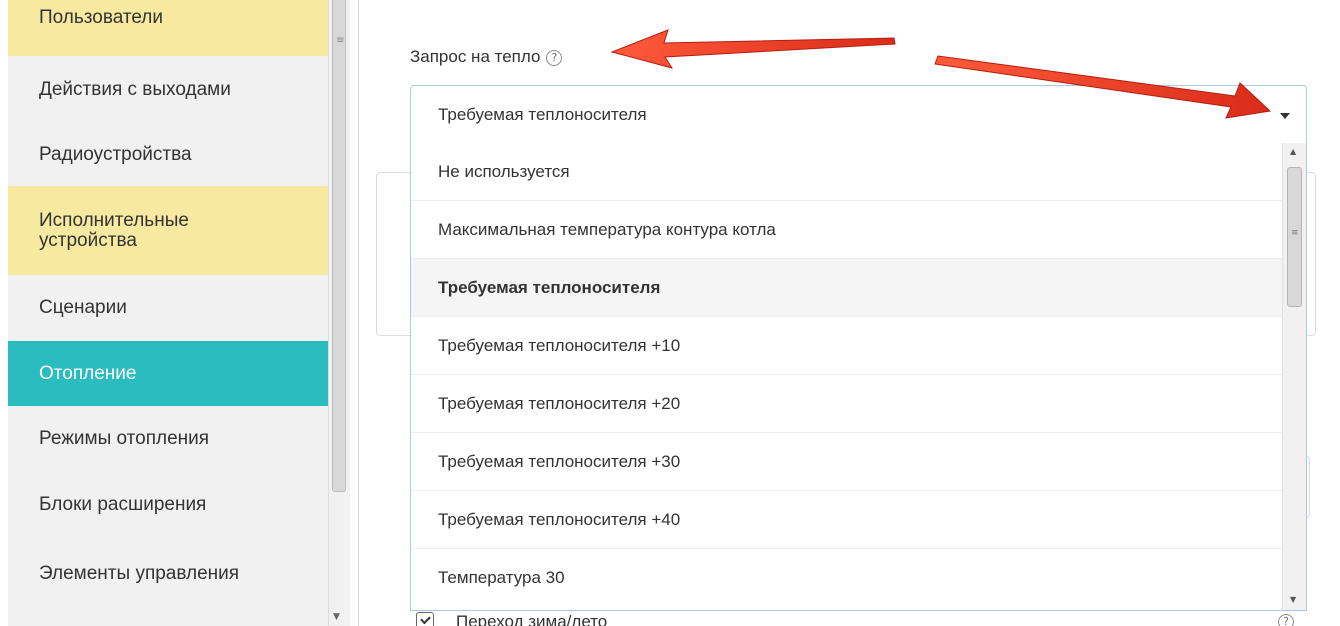  I want to click on divider, so click(358, 313).